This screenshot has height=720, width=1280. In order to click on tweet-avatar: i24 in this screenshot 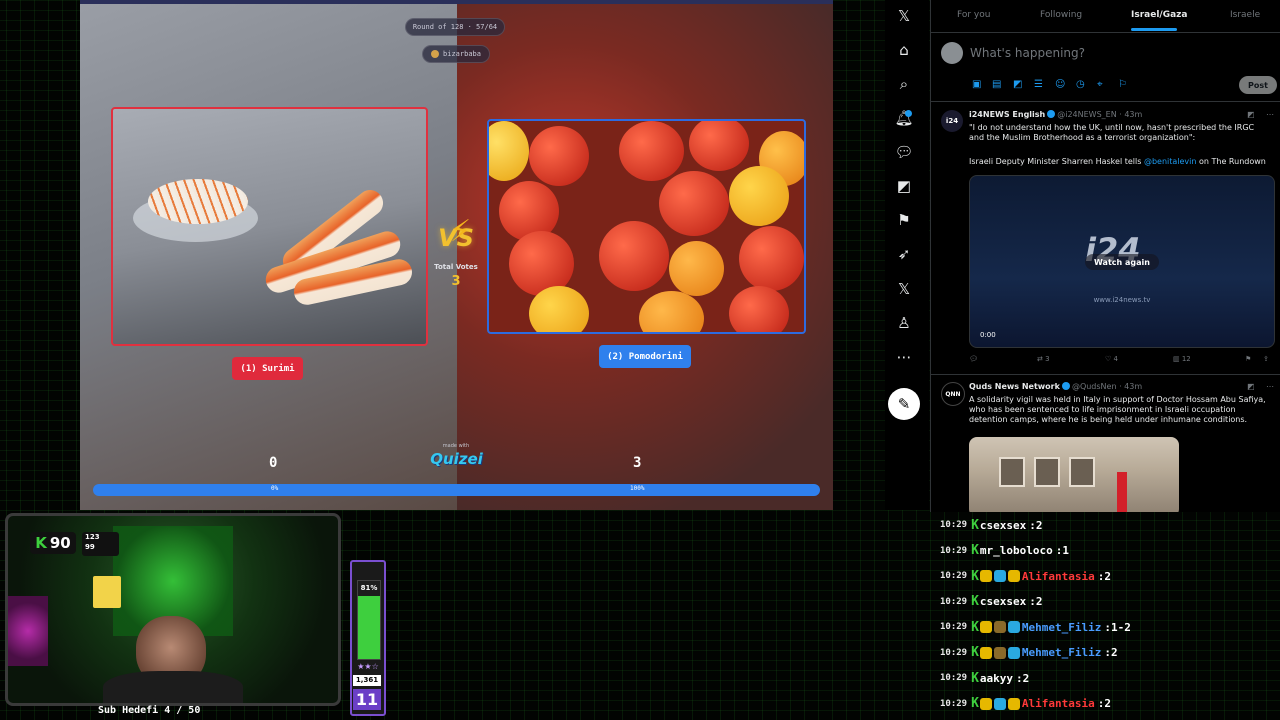, I will do `click(952, 121)`.